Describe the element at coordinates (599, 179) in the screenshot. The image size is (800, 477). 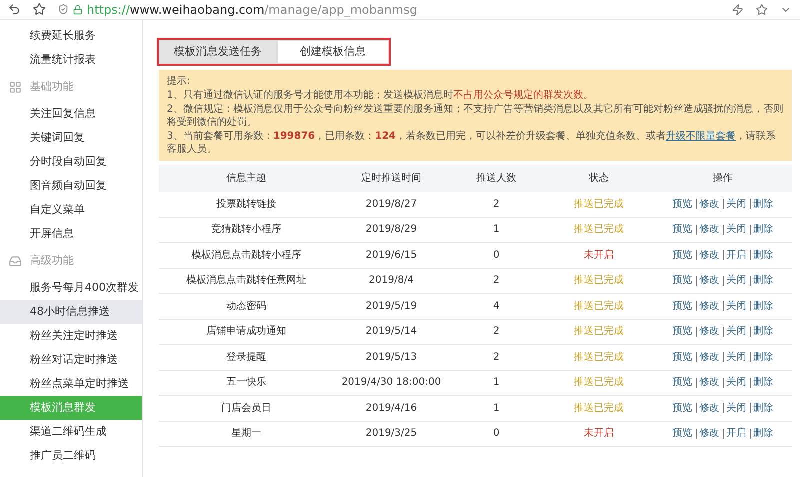
I see `column-header: 状态` at that location.